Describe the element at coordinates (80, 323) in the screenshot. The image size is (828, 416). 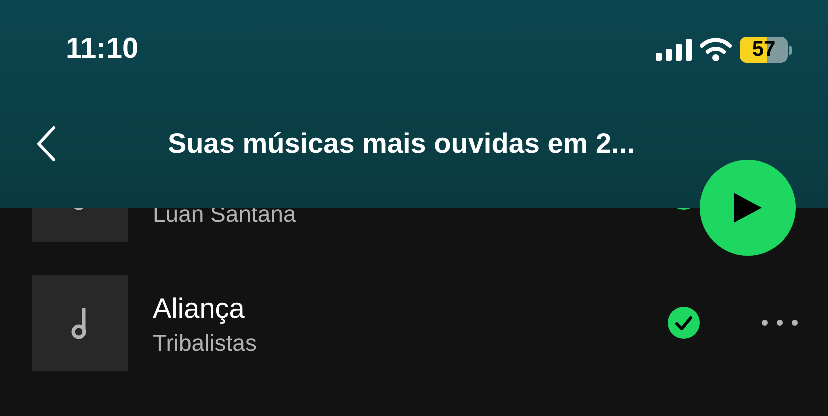
I see `music-note-icon` at that location.